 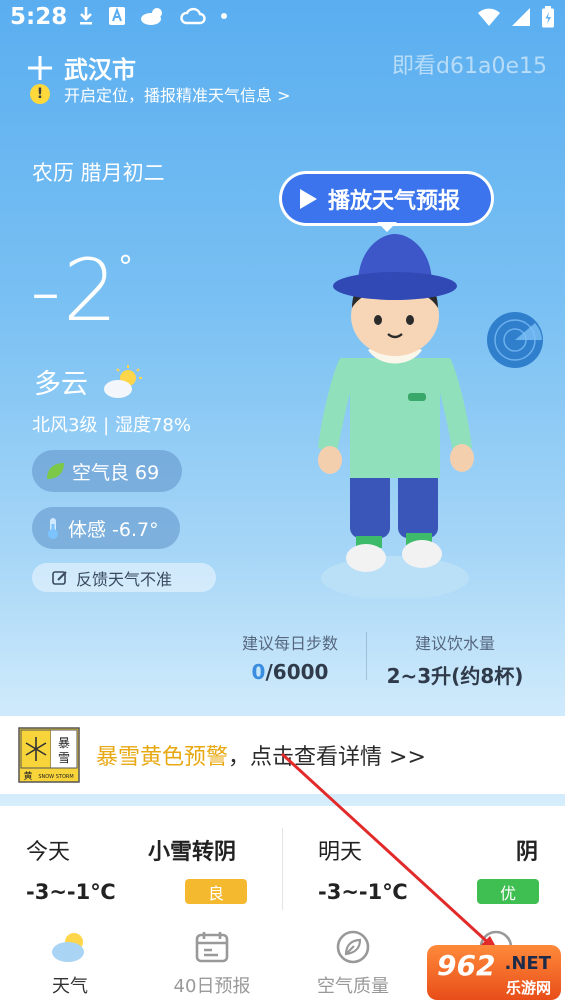 What do you see at coordinates (521, 17) in the screenshot?
I see `signal-icon` at bounding box center [521, 17].